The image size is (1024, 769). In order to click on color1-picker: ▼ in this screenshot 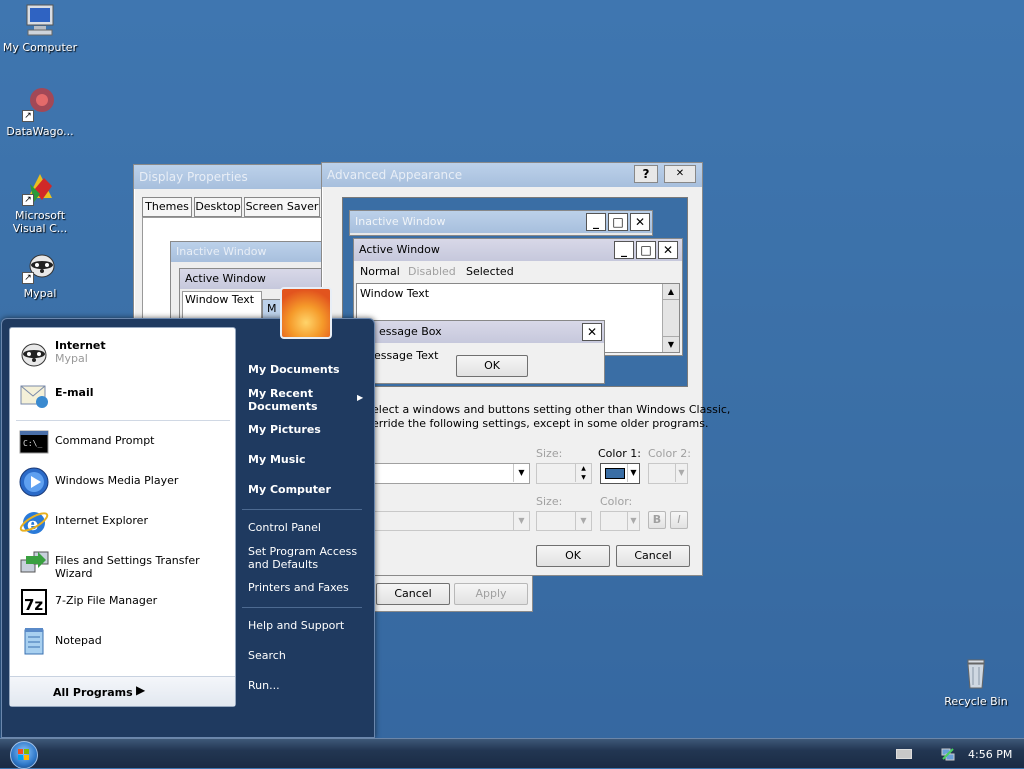, I will do `click(620, 473)`.